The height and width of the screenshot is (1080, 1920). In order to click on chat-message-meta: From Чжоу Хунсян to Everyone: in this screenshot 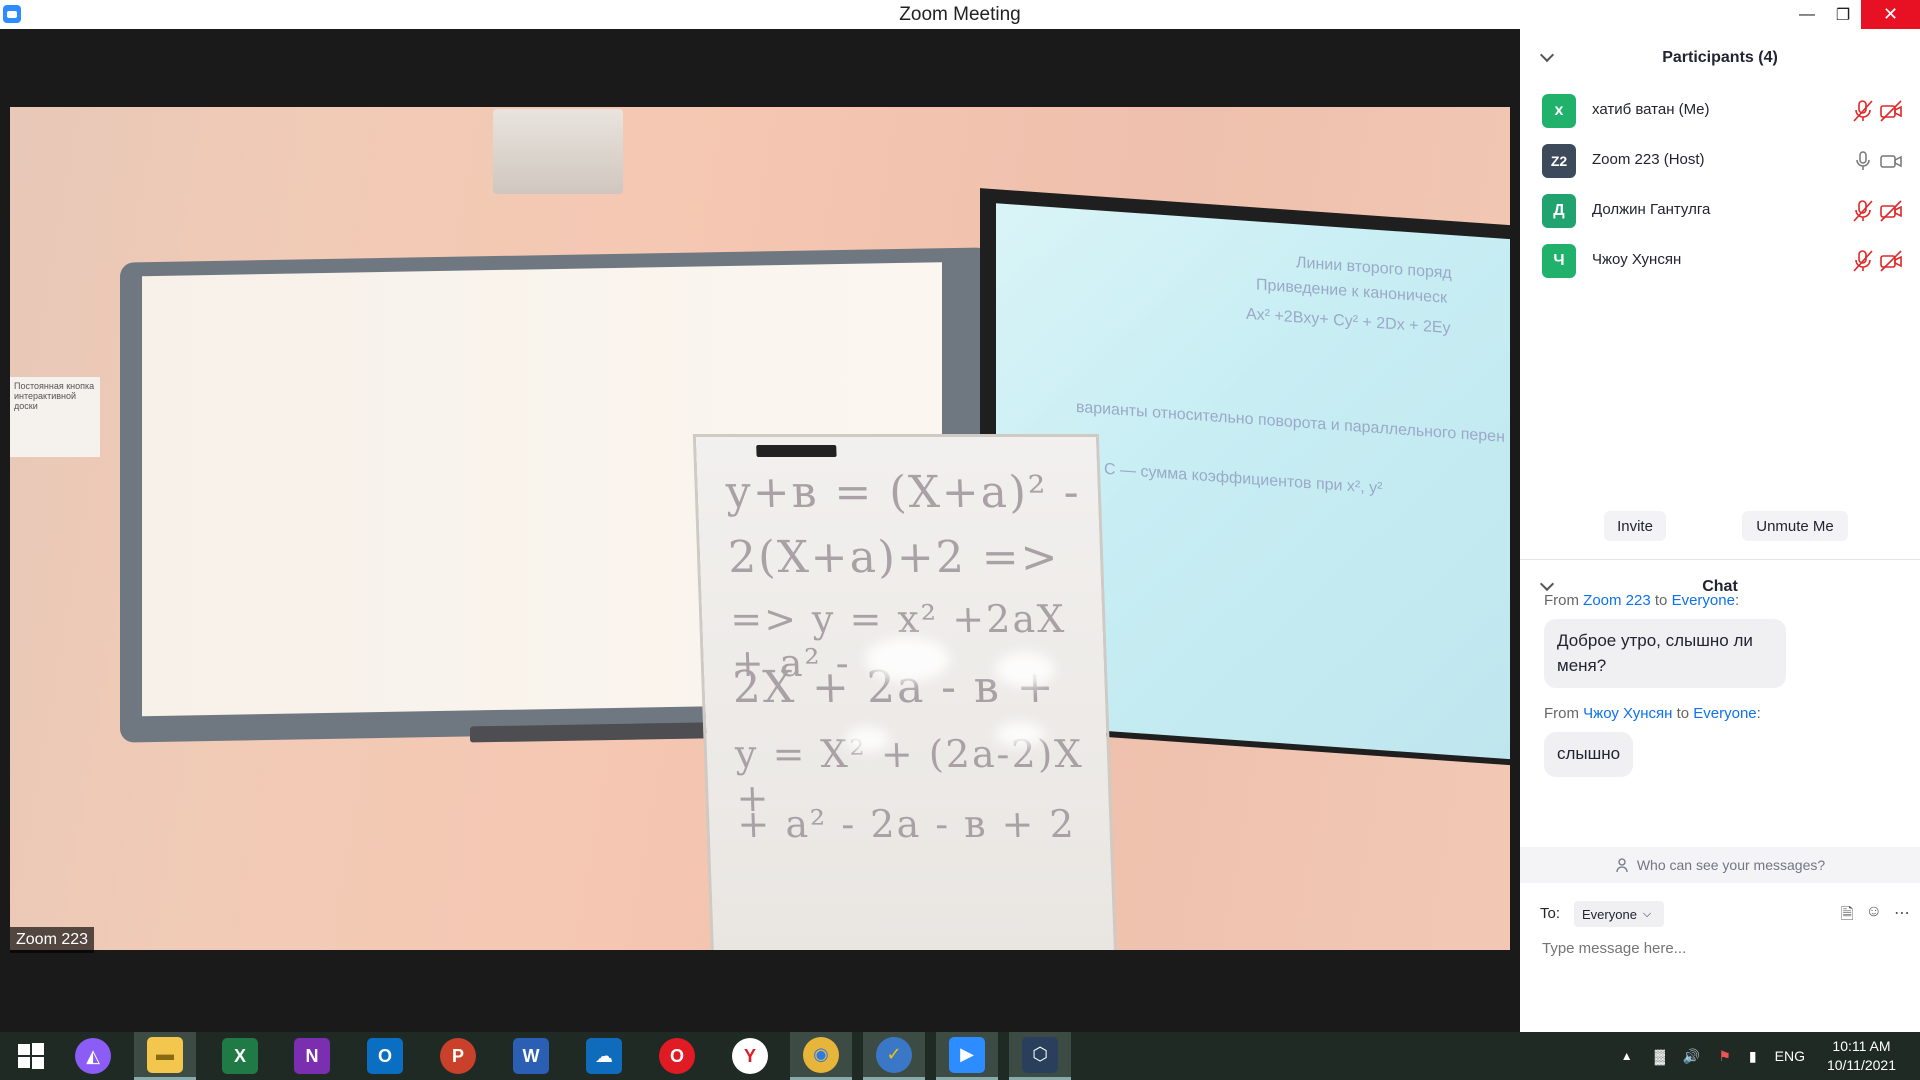, I will do `click(1652, 713)`.